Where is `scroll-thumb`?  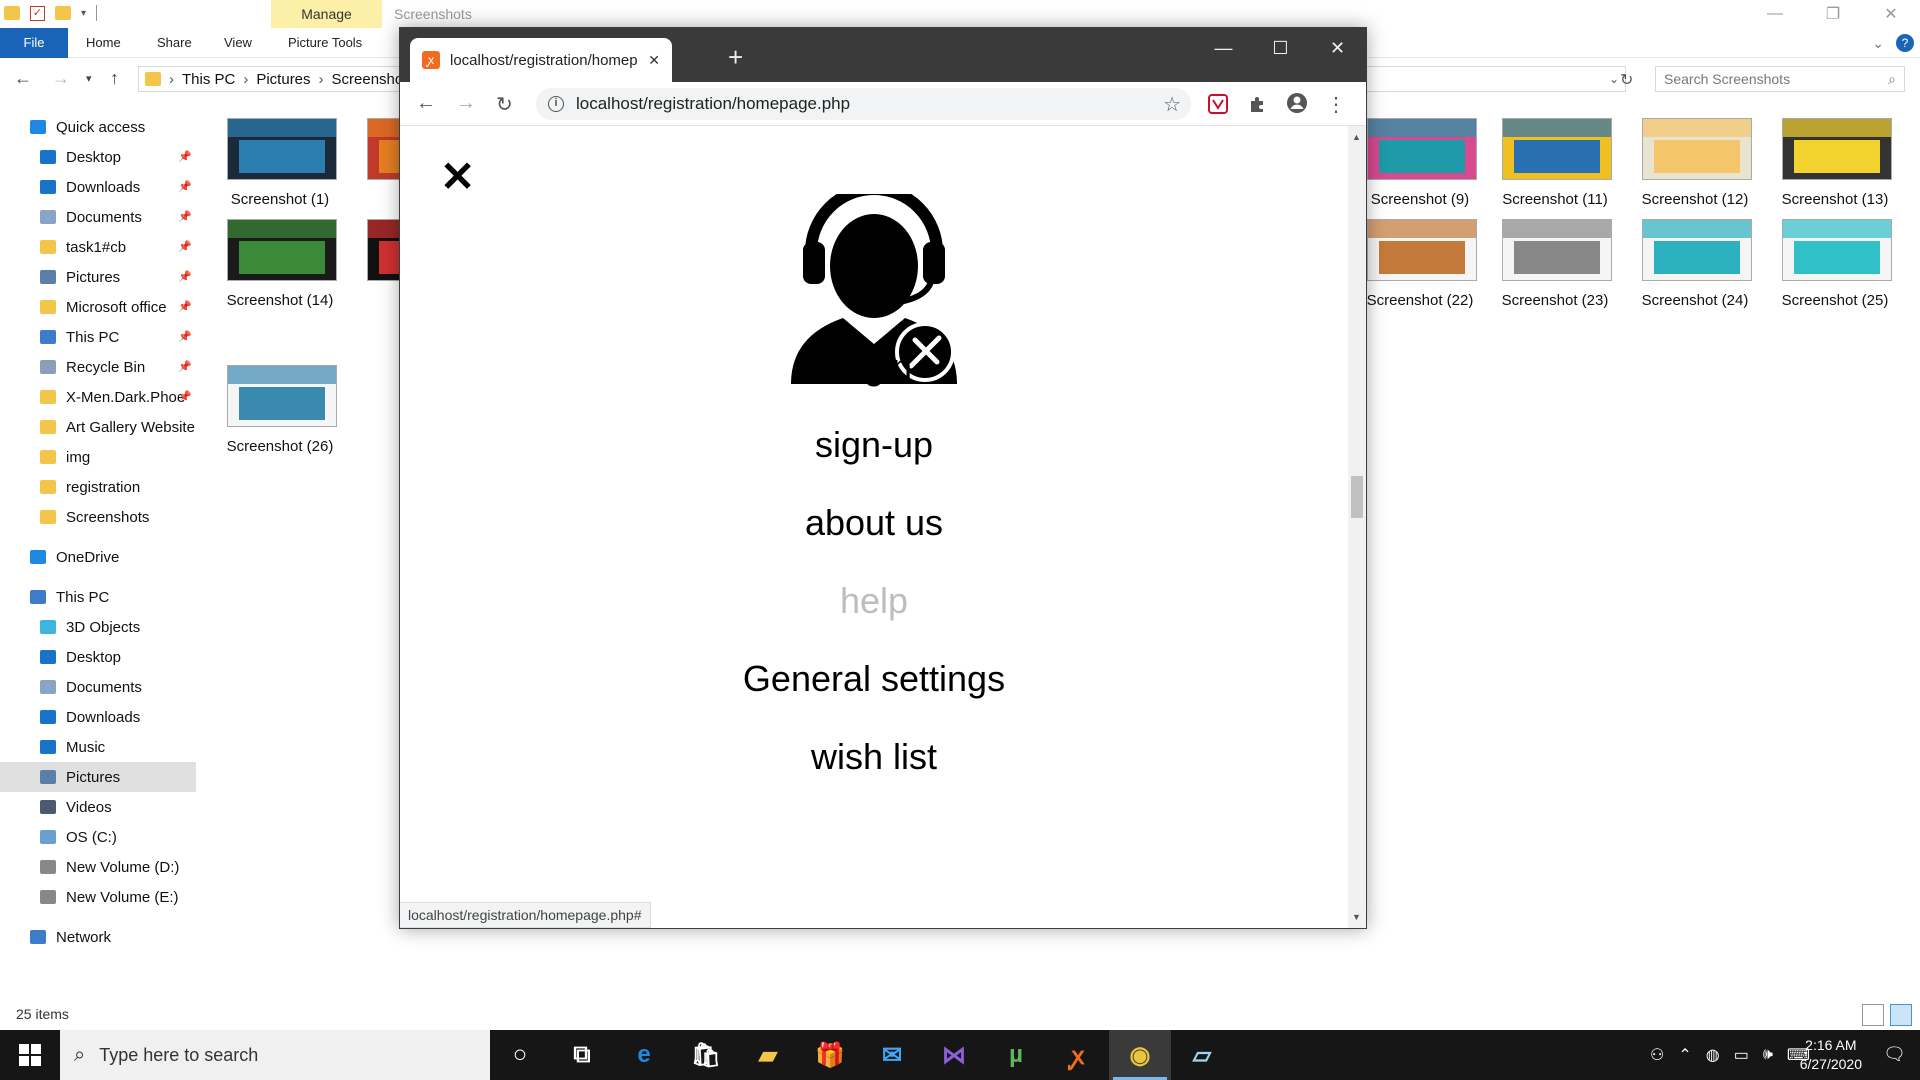 scroll-thumb is located at coordinates (1357, 497).